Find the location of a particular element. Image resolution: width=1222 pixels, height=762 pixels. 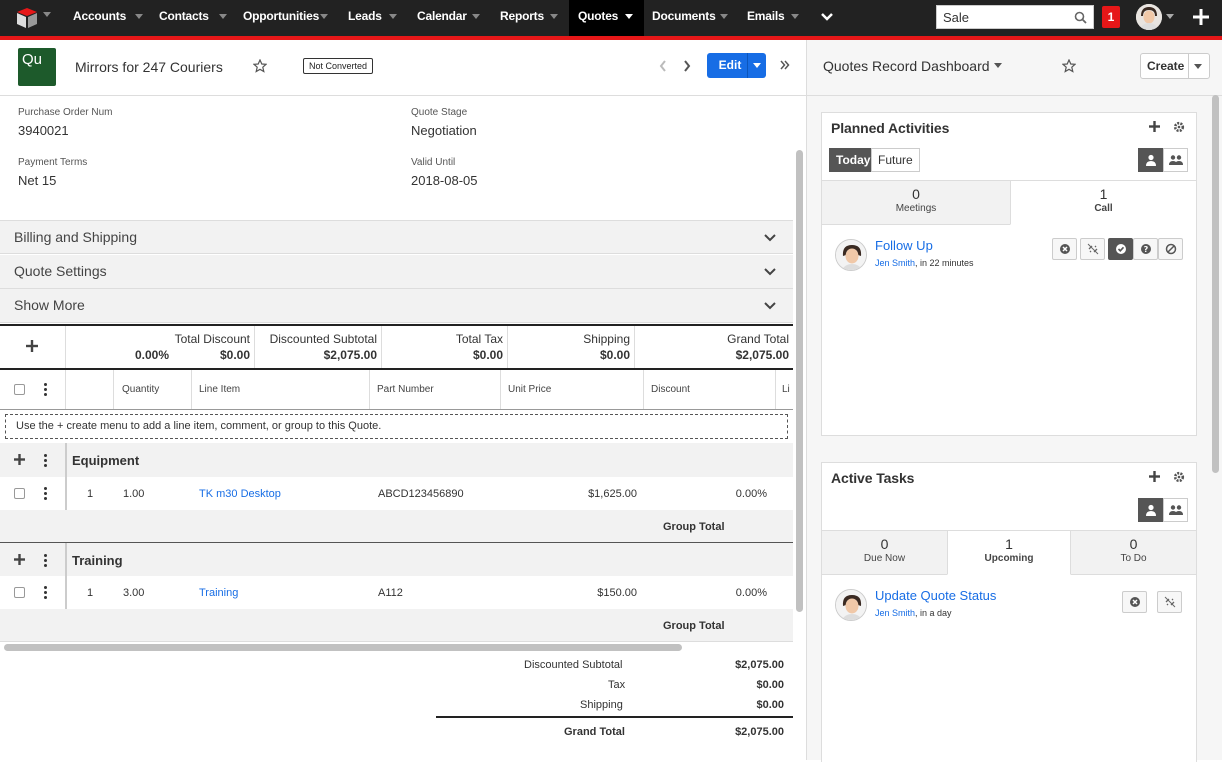

sugar-cube-logo-icon is located at coordinates (27, 18).